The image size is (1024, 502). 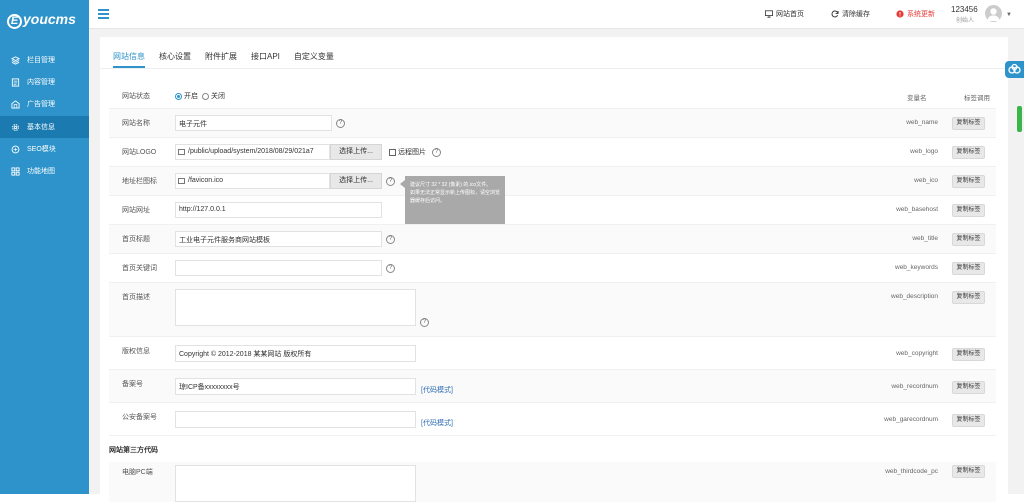 What do you see at coordinates (926, 180) in the screenshot?
I see `var-ico: web_ico` at bounding box center [926, 180].